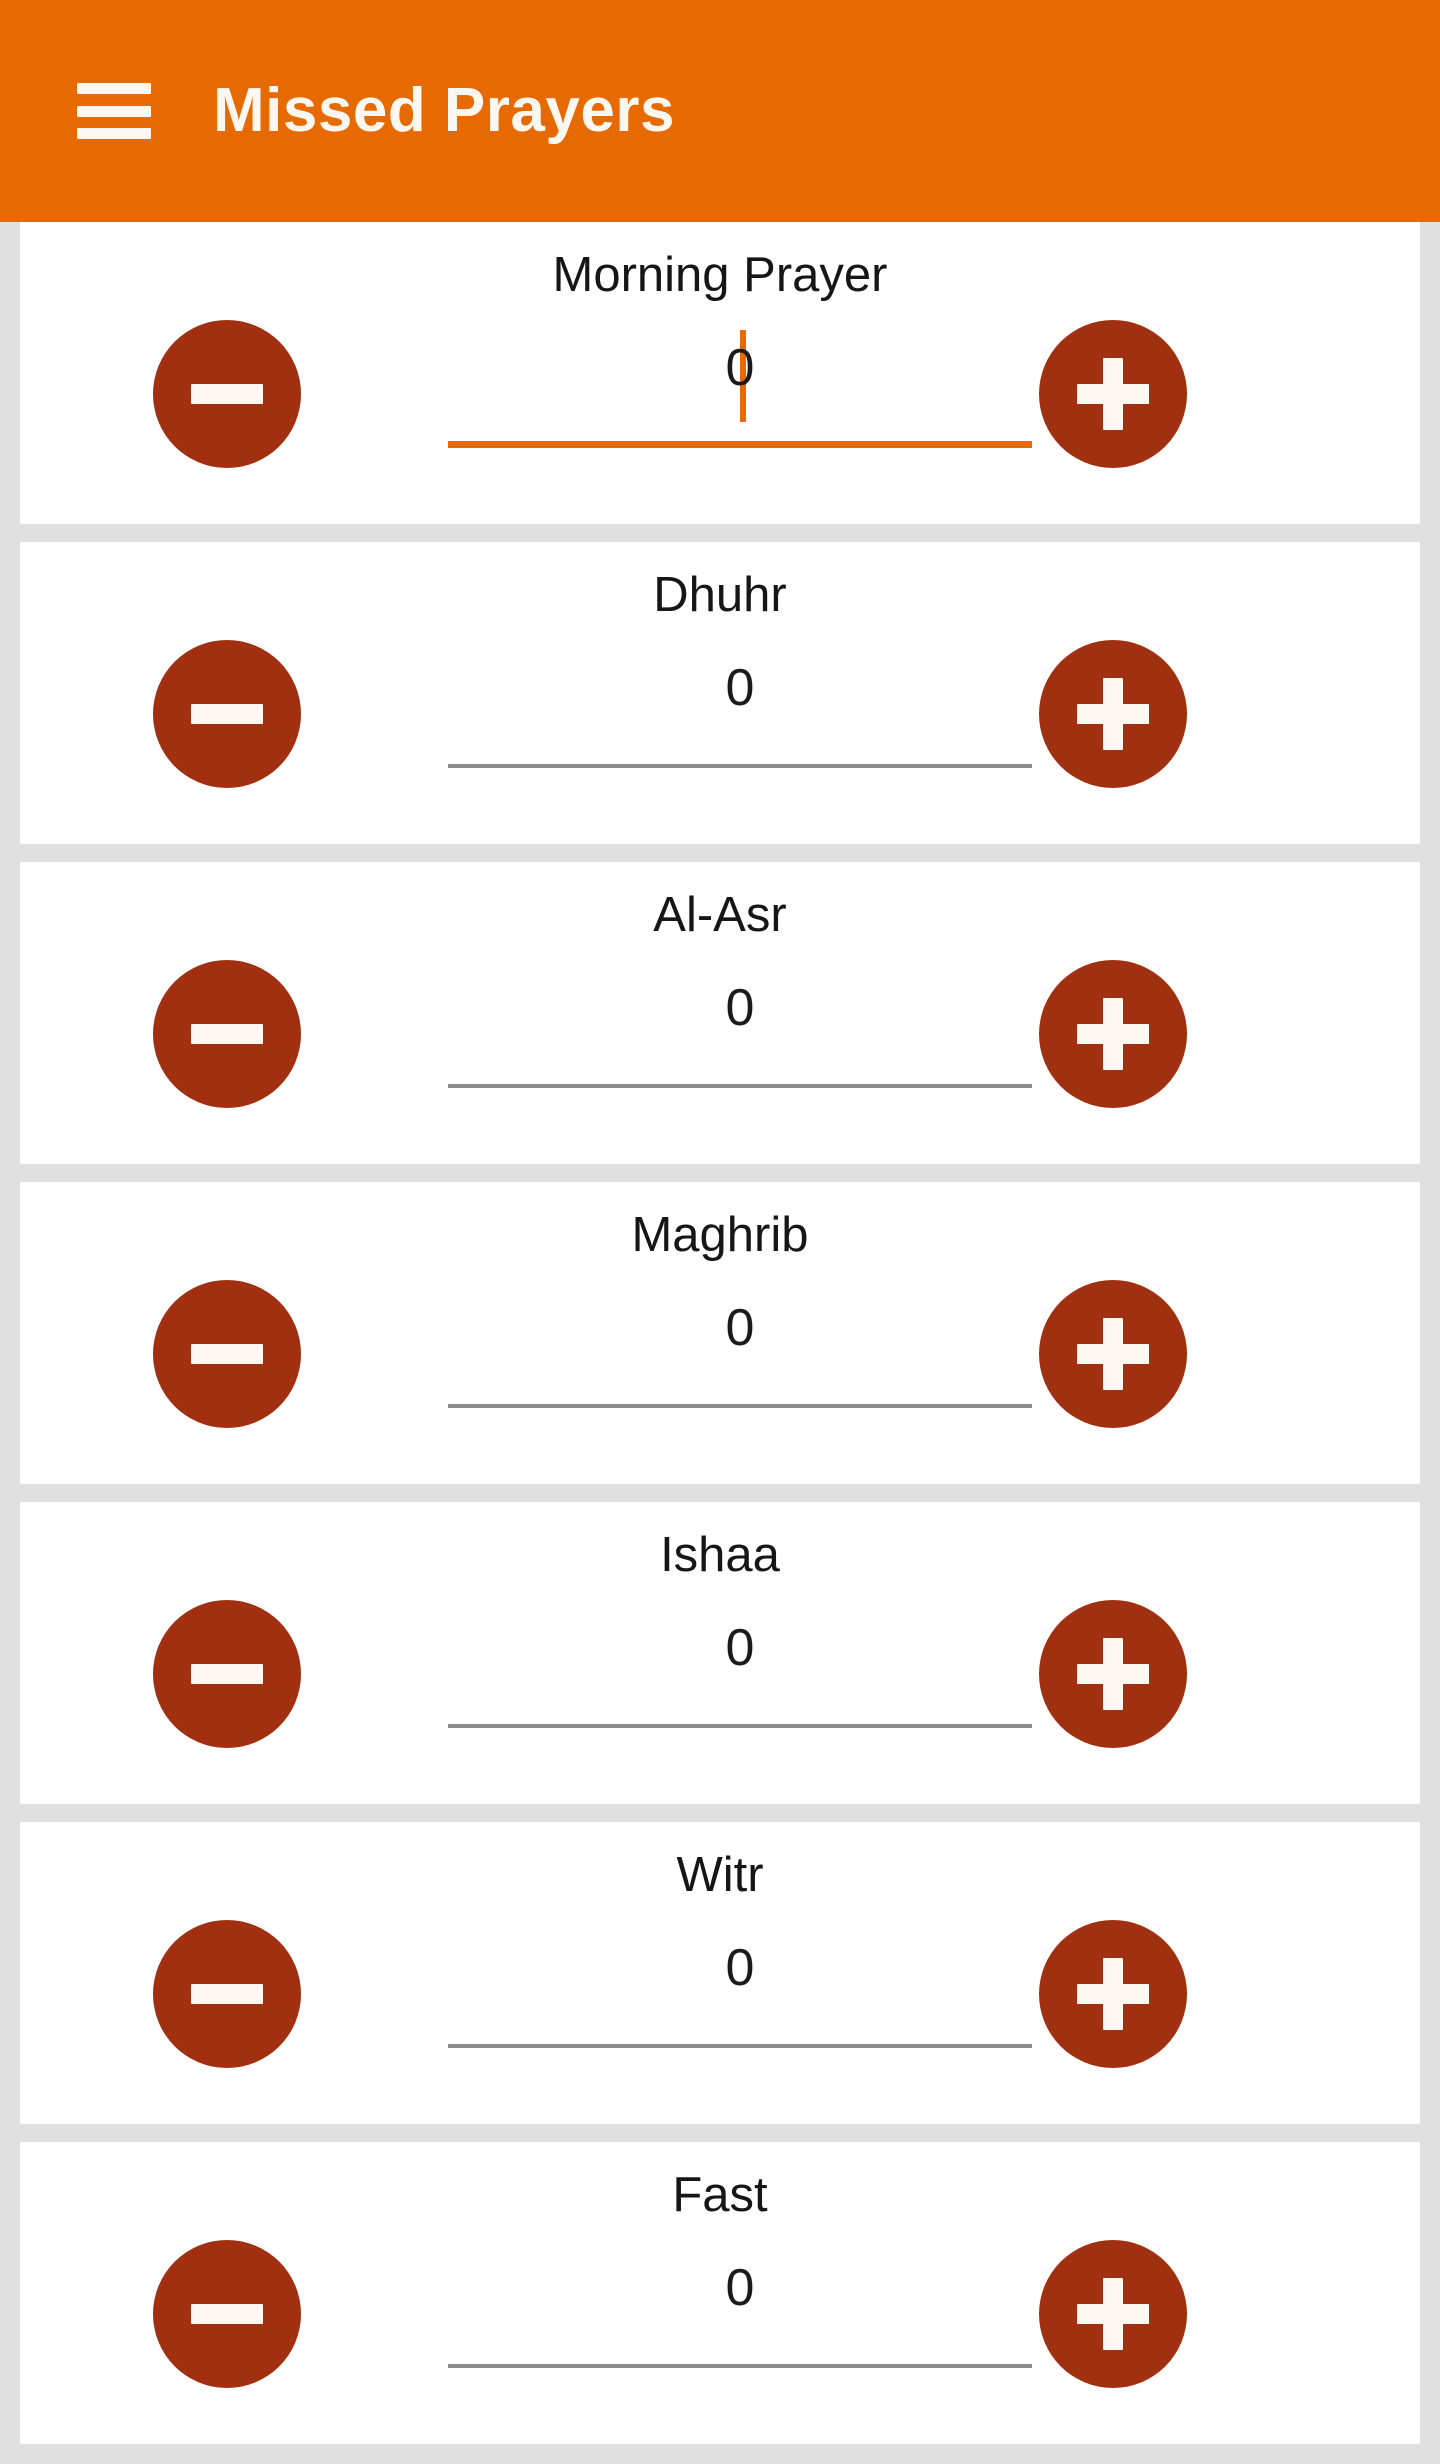 The width and height of the screenshot is (1440, 2464). I want to click on hamburger-bar-top, so click(114, 88).